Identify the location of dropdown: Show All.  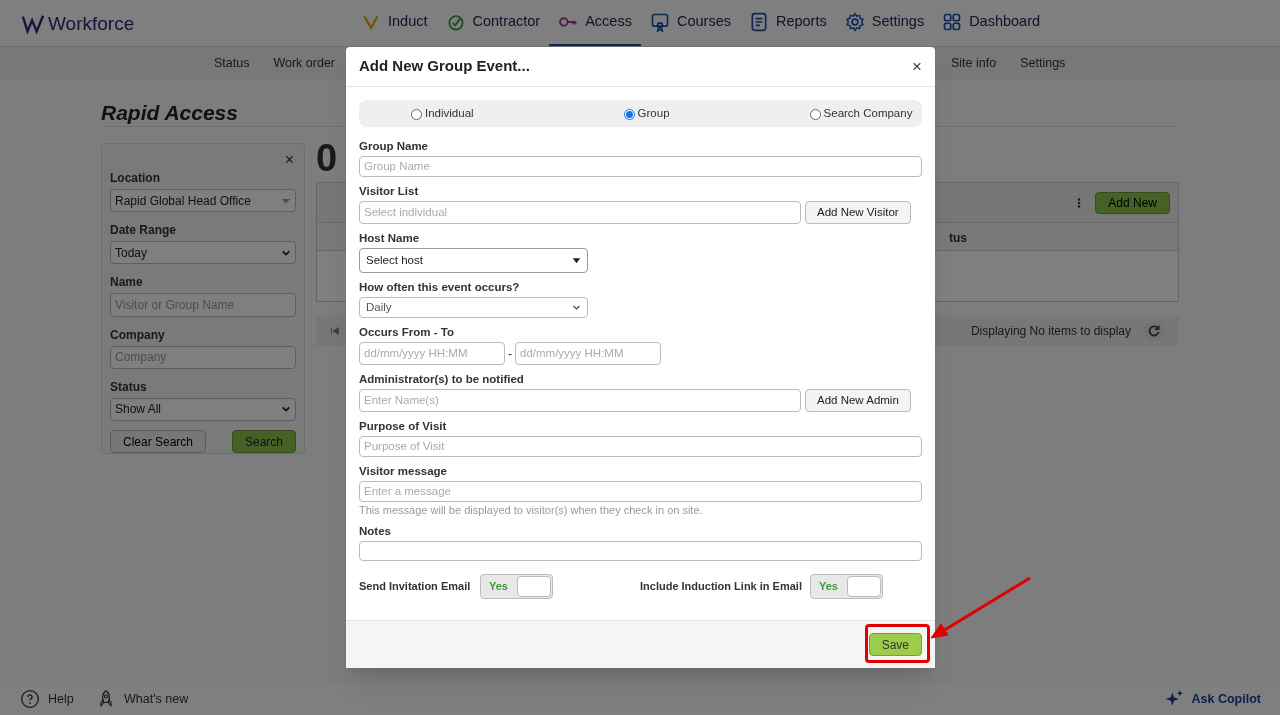
(203, 409).